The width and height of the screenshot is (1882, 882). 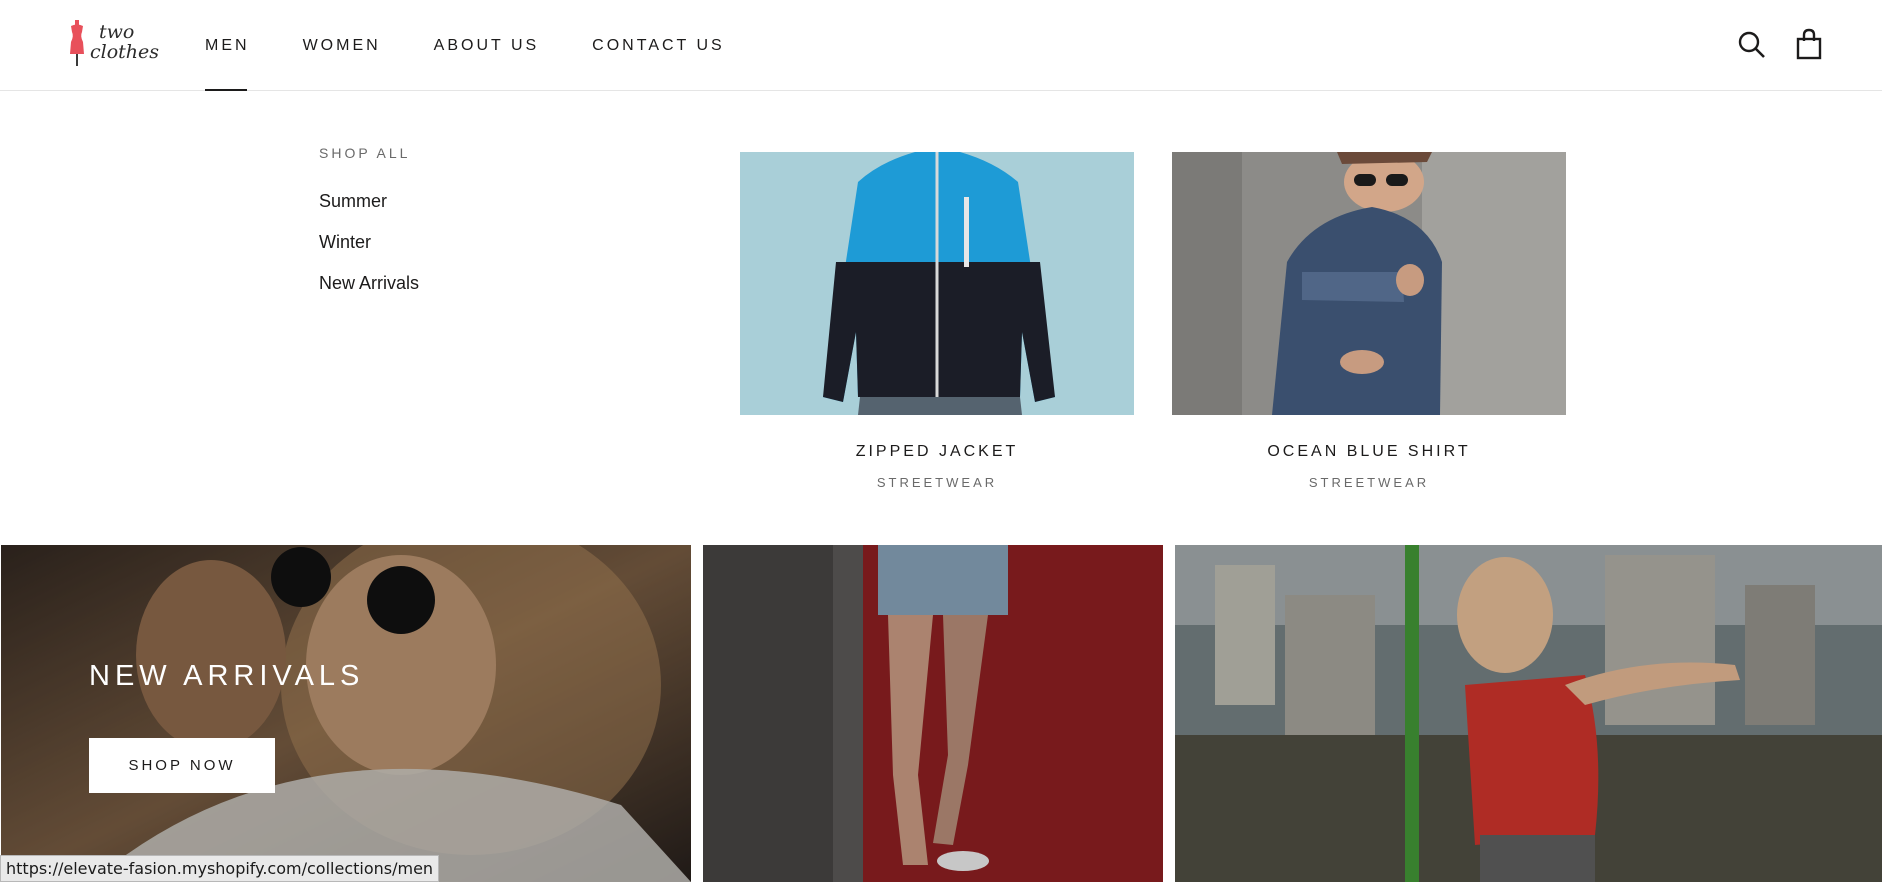 What do you see at coordinates (125, 52) in the screenshot?
I see `brand-line-2: clothes` at bounding box center [125, 52].